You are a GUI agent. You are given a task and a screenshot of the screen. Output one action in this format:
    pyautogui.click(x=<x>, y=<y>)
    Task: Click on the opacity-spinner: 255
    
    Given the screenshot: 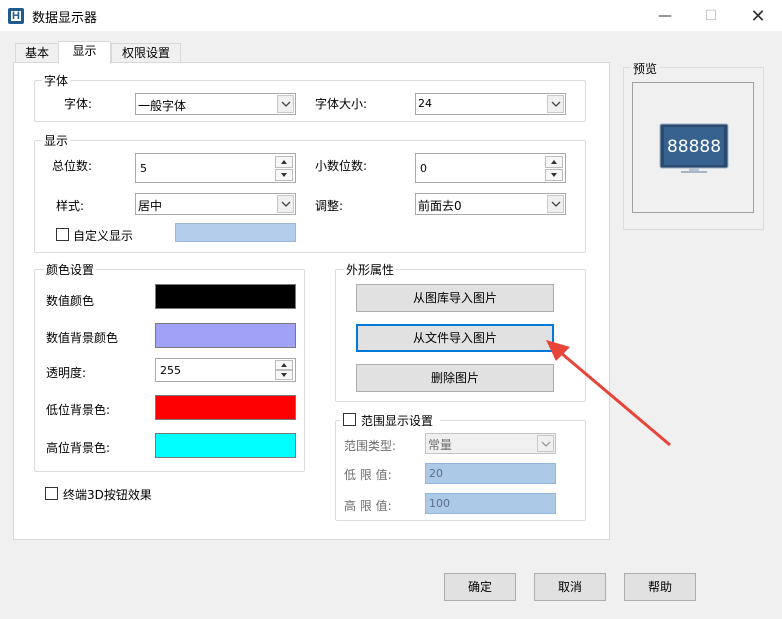 What is the action you would take?
    pyautogui.click(x=225, y=370)
    